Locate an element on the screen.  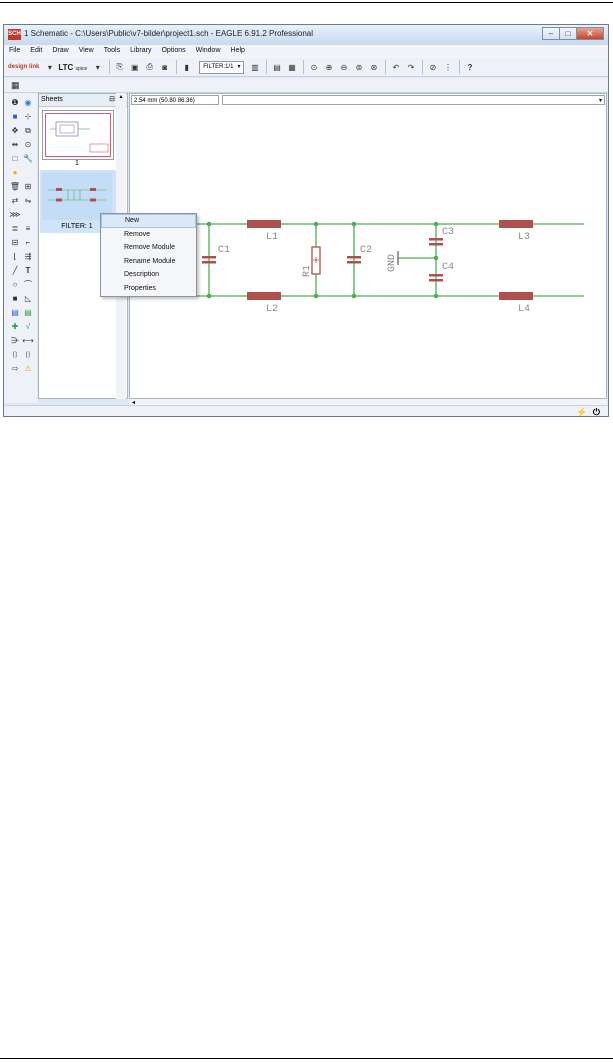
net-icon: ▤ is located at coordinates (28, 313).